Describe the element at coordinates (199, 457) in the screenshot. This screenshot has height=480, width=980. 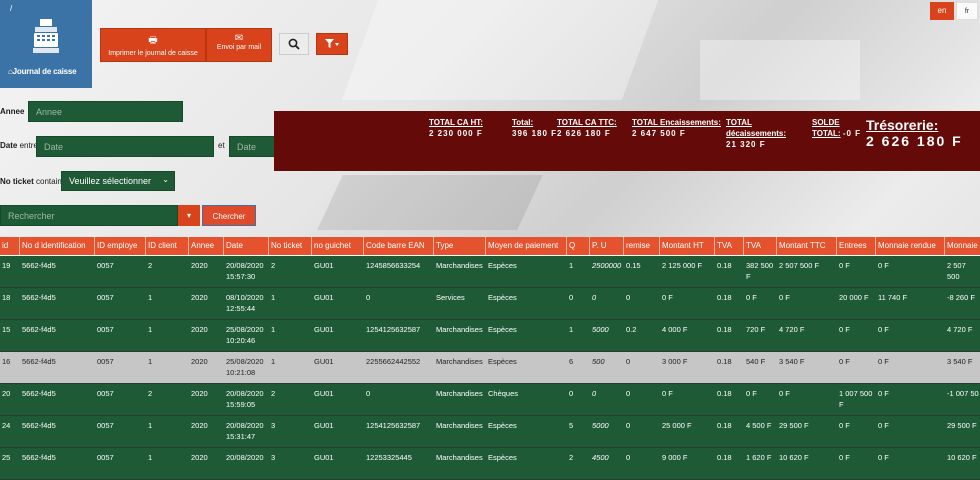
I see `table-cell: 2020` at that location.